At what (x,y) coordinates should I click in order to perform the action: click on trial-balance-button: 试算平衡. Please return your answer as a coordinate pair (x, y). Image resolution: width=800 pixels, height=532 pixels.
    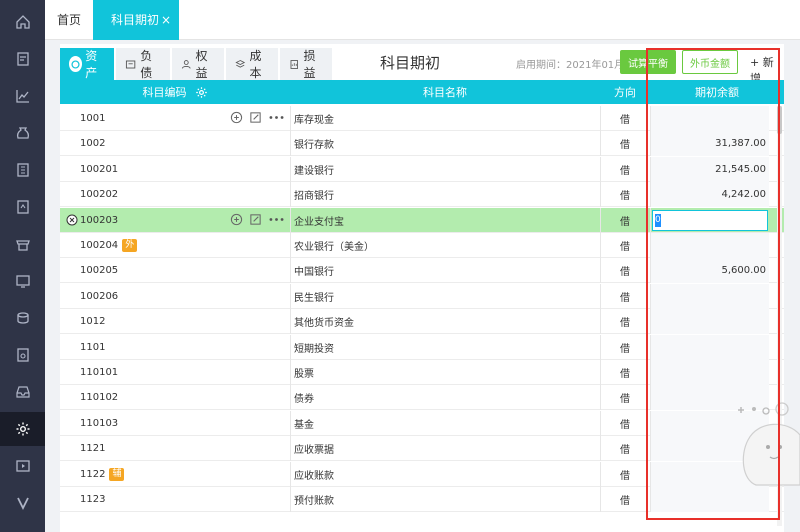
    Looking at the image, I should click on (648, 62).